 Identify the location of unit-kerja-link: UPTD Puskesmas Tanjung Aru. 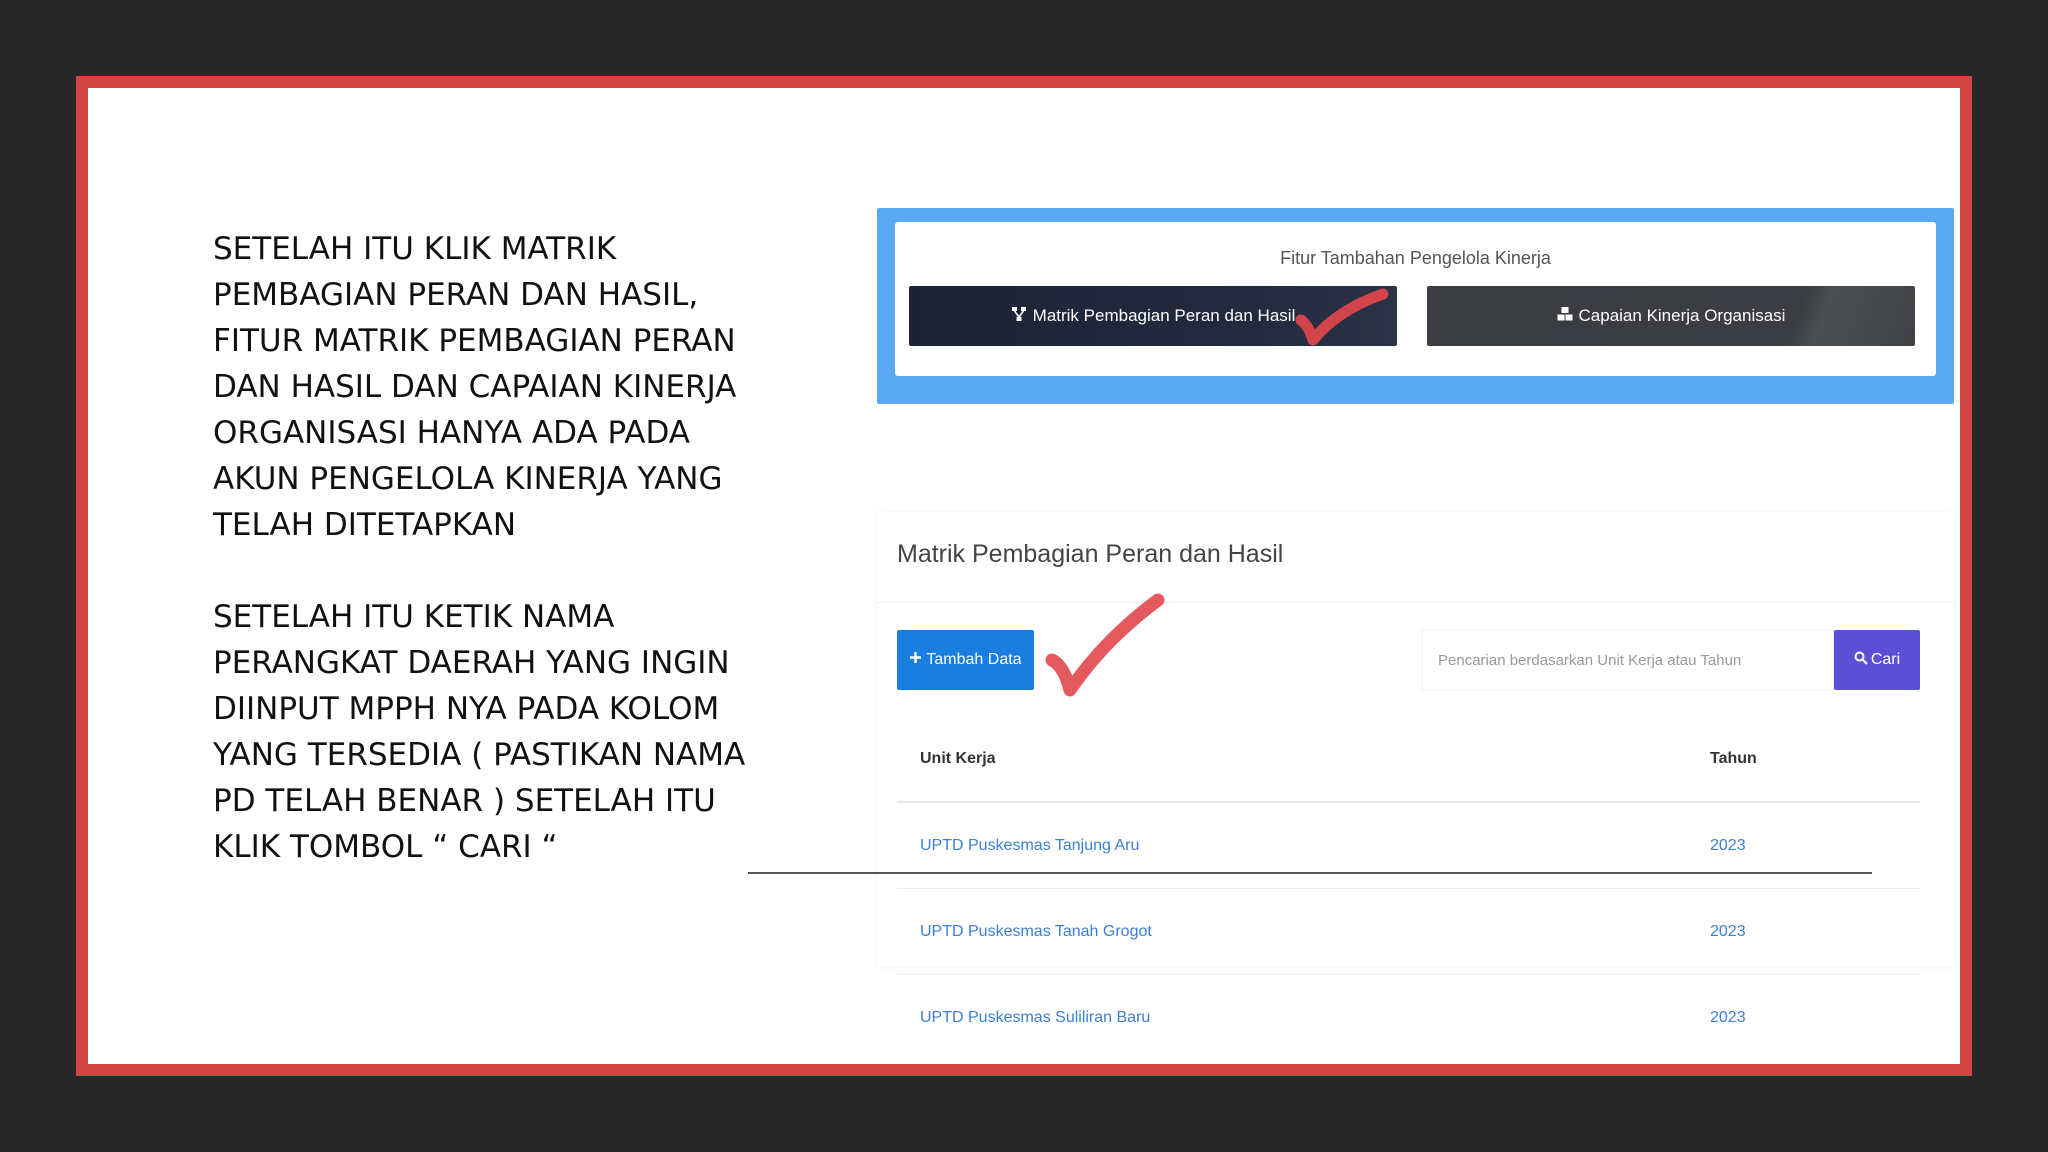
(1029, 846).